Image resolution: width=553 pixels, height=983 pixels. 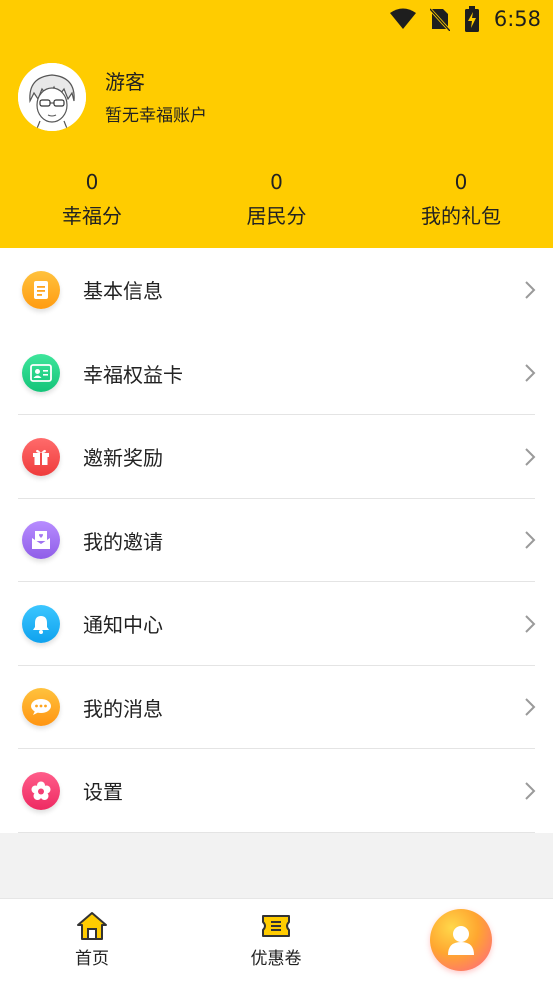 I want to click on menu-item-label: 基本信息, so click(x=123, y=291).